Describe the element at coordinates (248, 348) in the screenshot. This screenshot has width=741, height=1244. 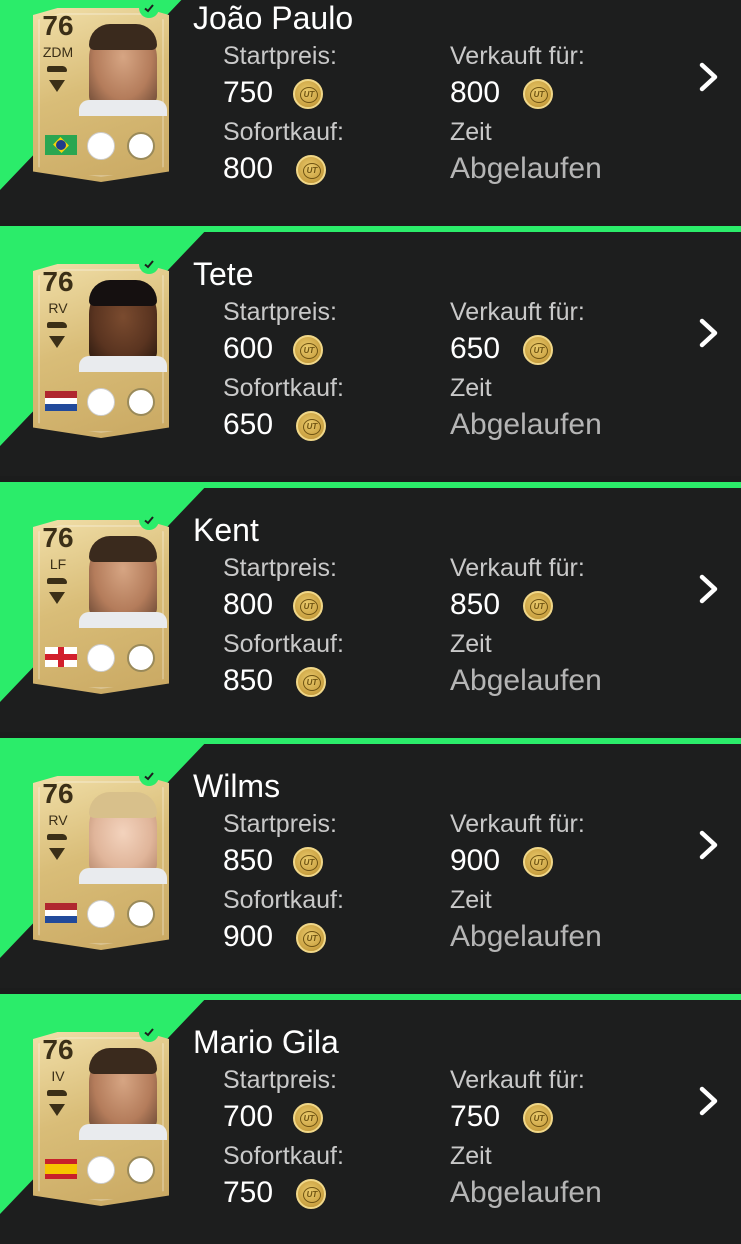
I see `start-price-value: 600` at that location.